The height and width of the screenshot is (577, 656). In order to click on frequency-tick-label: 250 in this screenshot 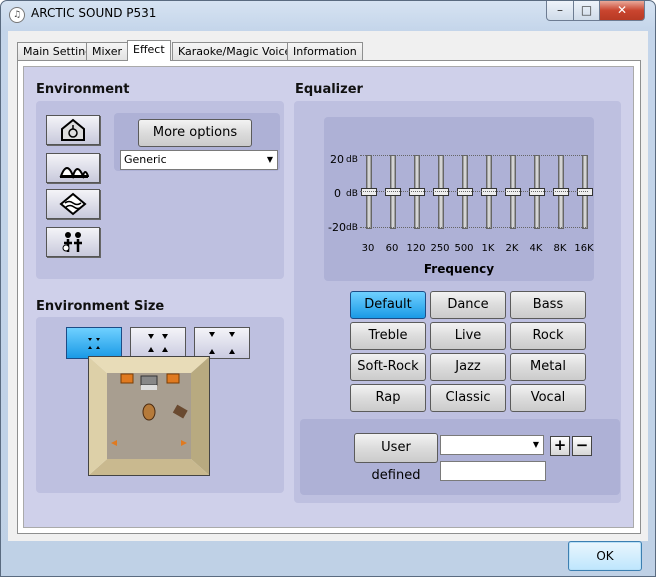, I will do `click(440, 248)`.